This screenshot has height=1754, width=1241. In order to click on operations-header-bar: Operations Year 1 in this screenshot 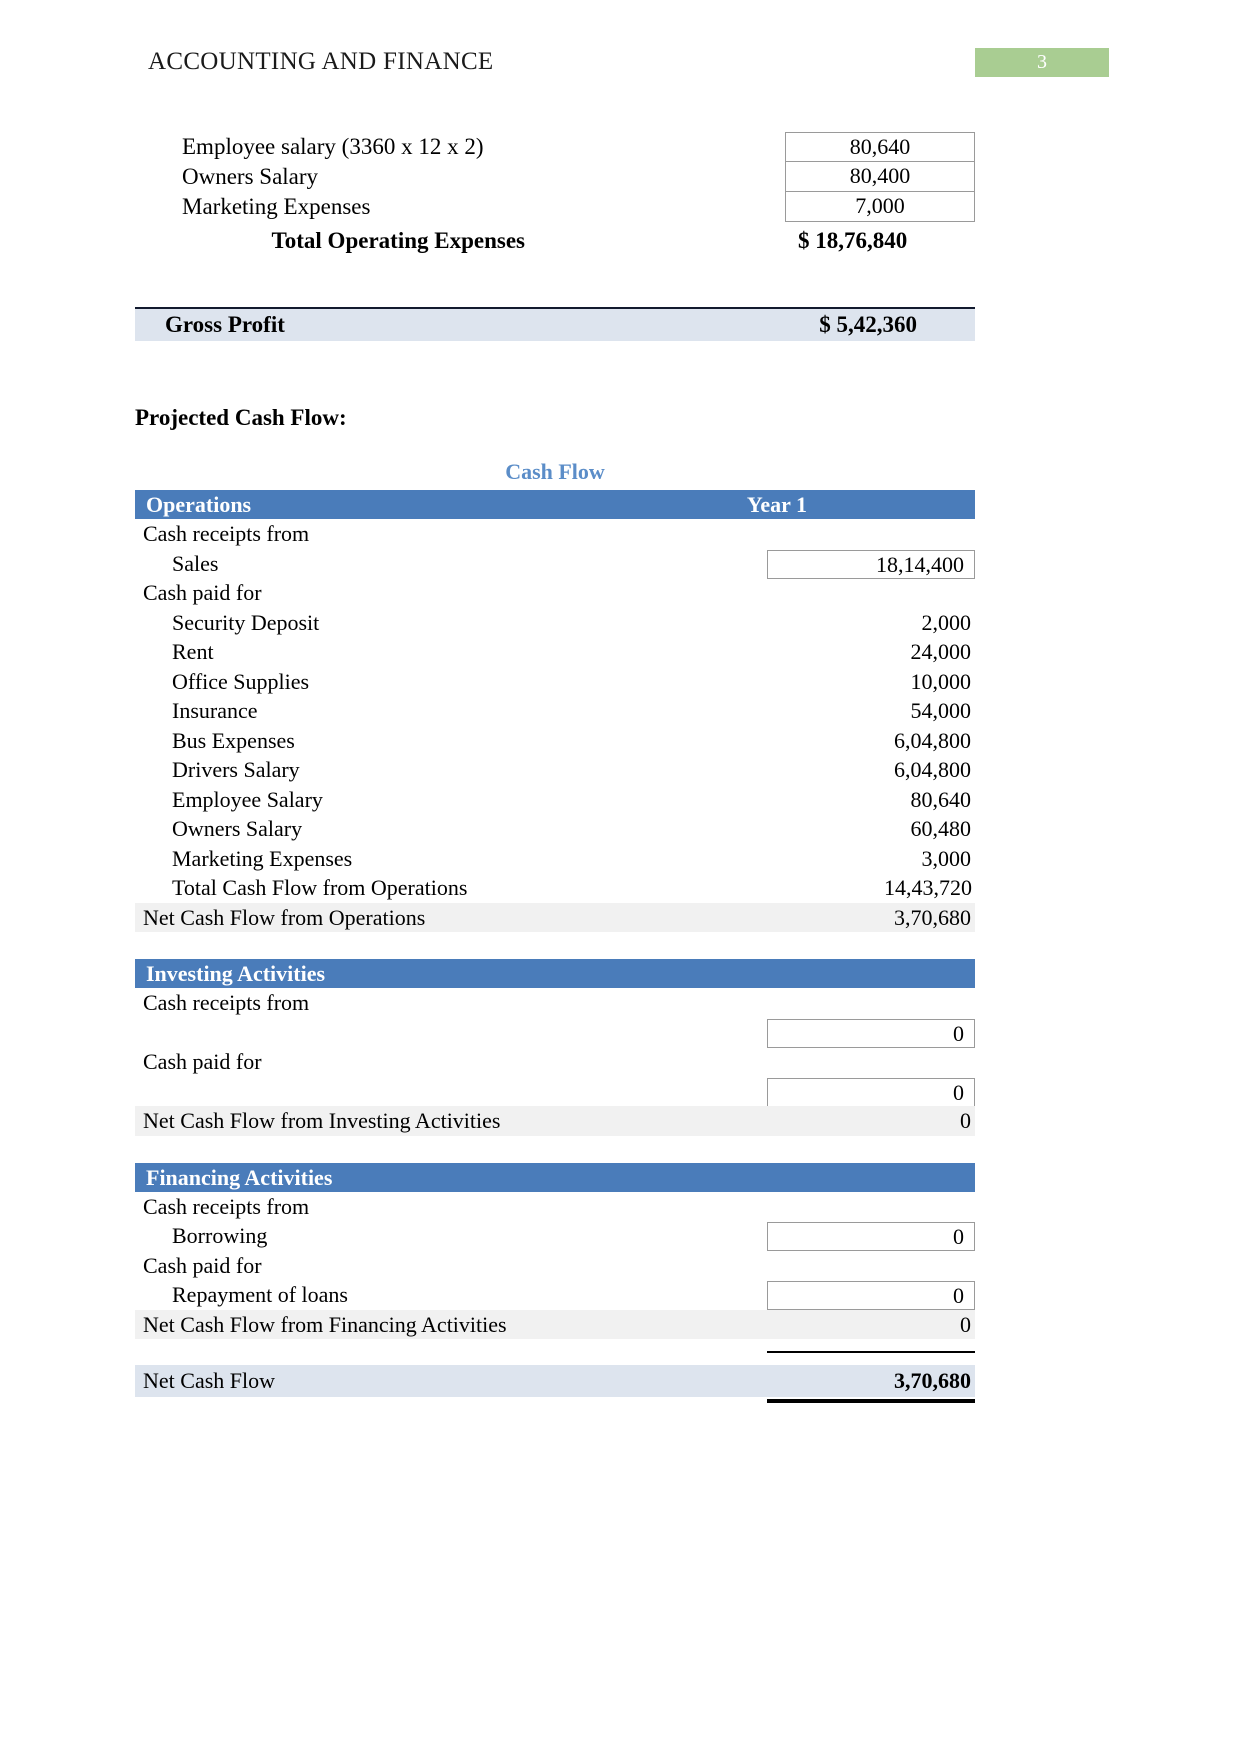, I will do `click(555, 504)`.